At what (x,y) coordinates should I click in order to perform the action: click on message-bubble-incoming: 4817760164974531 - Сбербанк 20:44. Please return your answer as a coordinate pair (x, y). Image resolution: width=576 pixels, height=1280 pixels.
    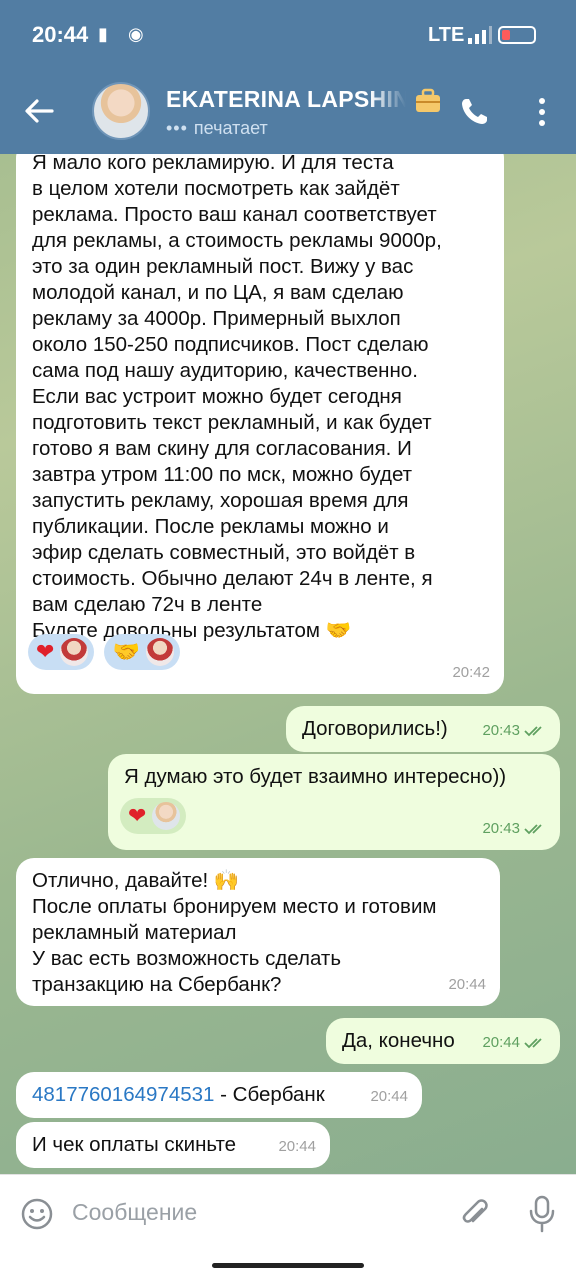
    Looking at the image, I should click on (219, 1095).